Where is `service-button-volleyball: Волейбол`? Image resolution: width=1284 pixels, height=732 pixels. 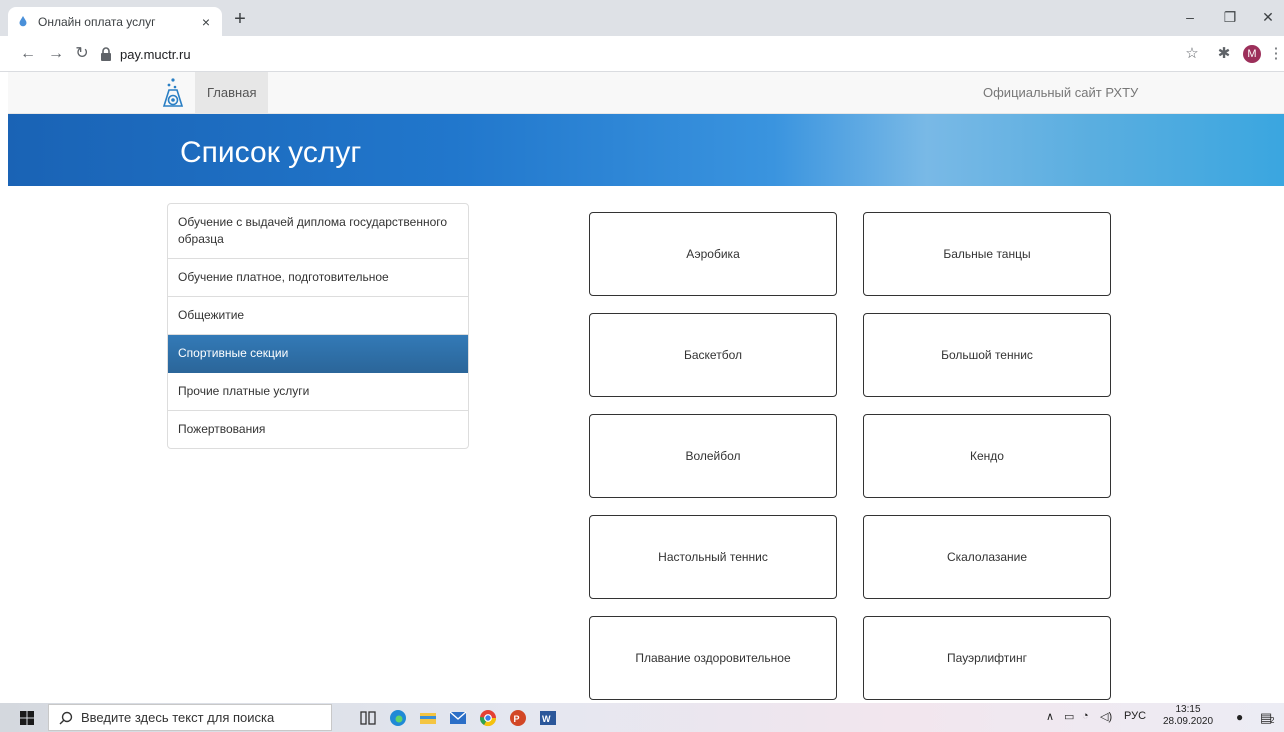 service-button-volleyball: Волейбол is located at coordinates (713, 456).